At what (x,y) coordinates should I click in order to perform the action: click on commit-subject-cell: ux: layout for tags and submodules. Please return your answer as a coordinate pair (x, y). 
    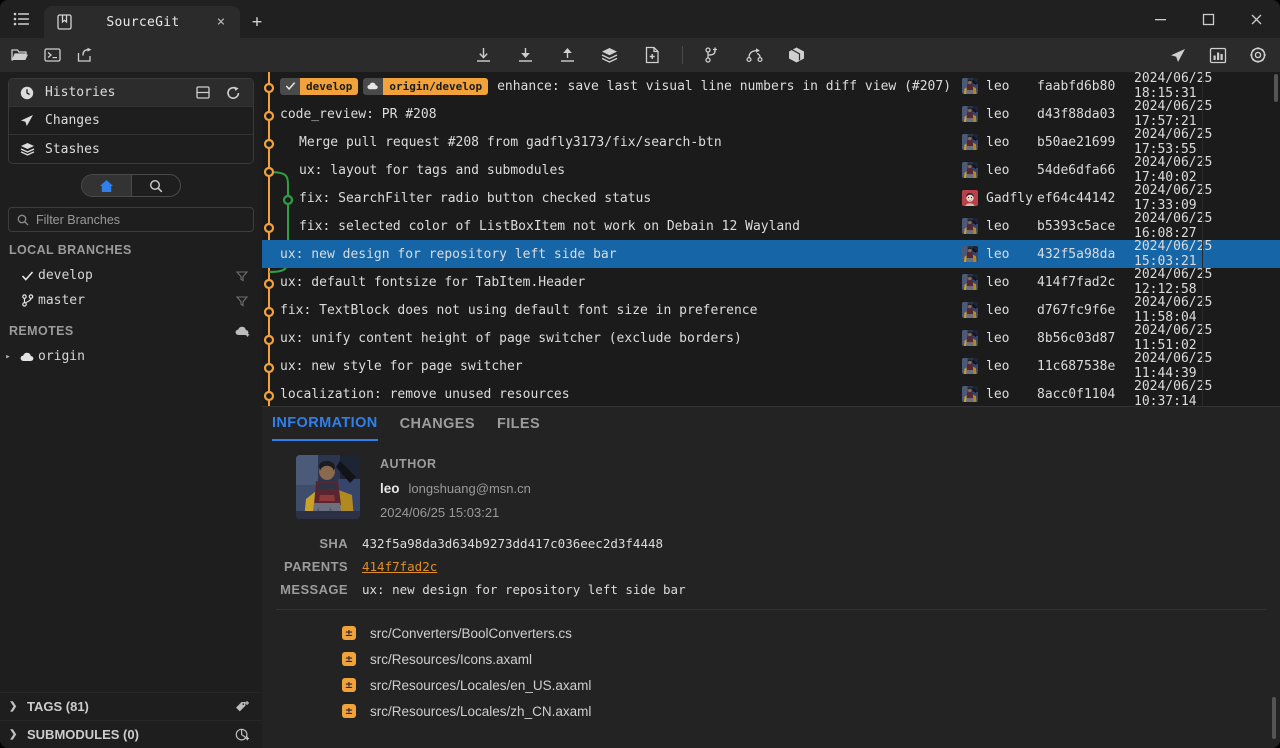
    Looking at the image, I should click on (432, 170).